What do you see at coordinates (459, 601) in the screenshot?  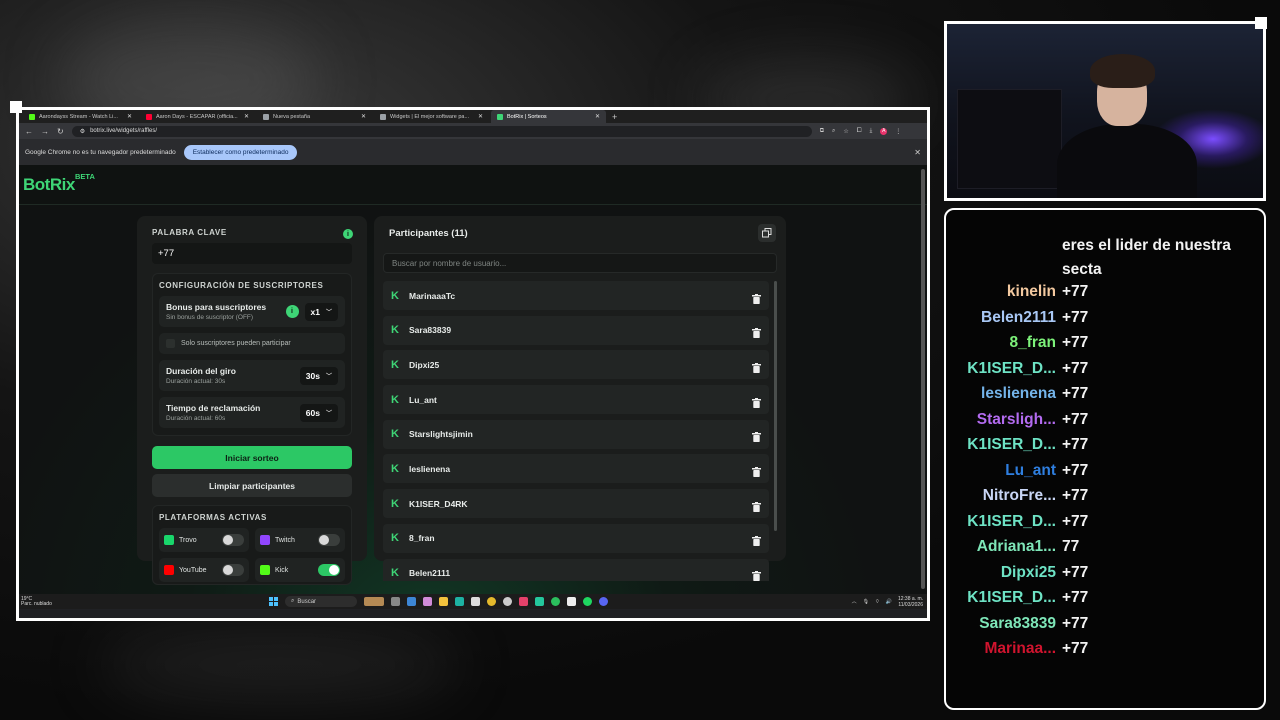 I see `edge-app-icon` at bounding box center [459, 601].